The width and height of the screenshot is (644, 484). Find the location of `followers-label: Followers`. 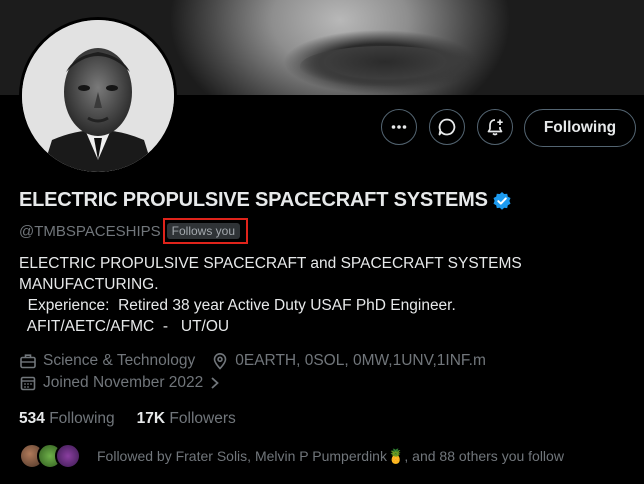

followers-label: Followers is located at coordinates (202, 418).